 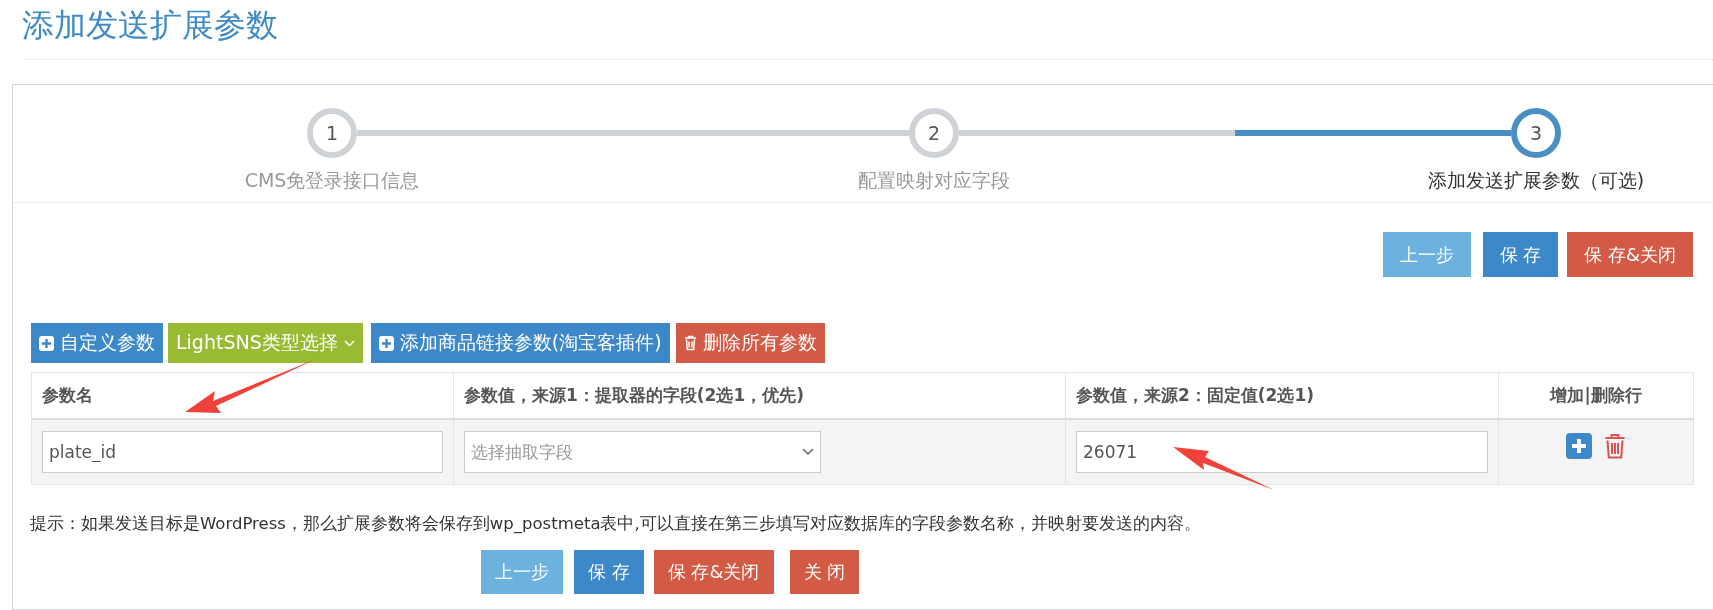 What do you see at coordinates (265, 343) in the screenshot?
I see `toolbar-button: LightSNS类型选择` at bounding box center [265, 343].